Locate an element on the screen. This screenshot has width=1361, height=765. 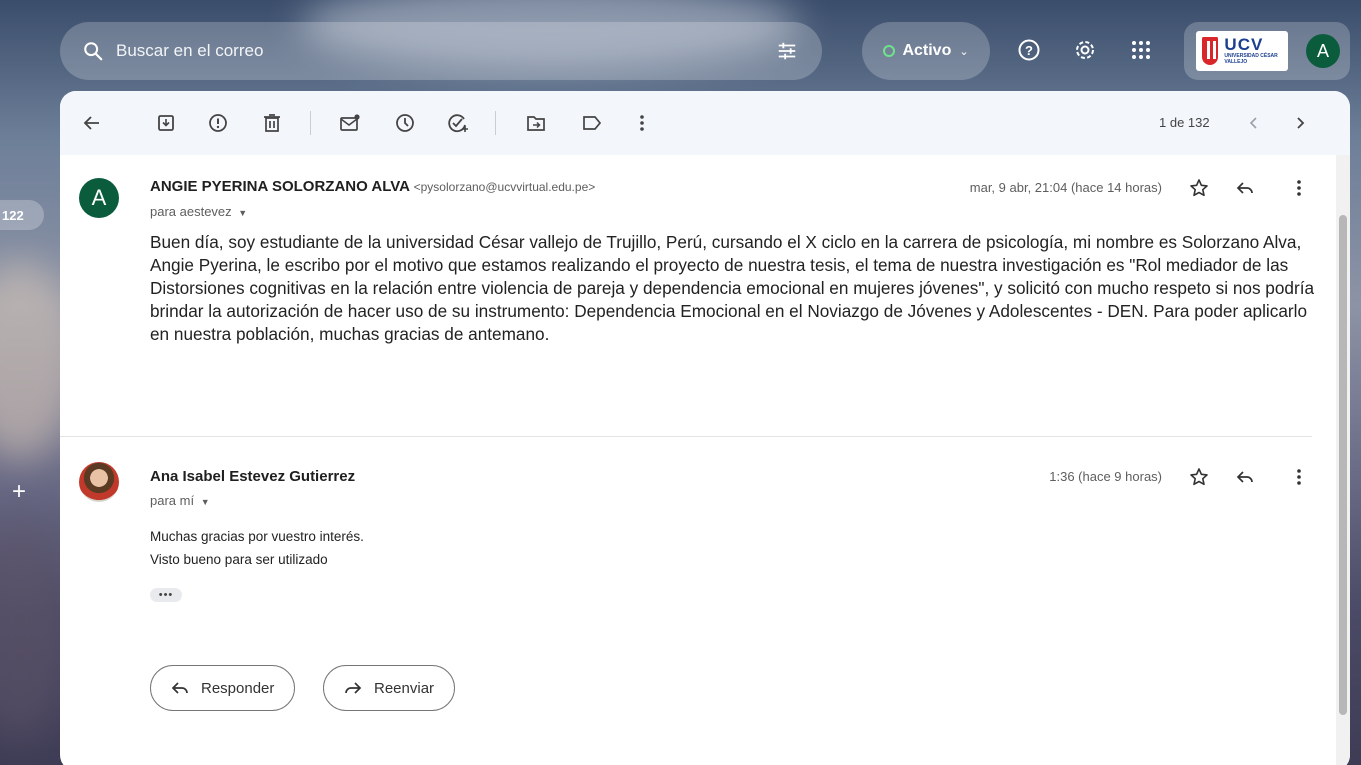
recipient-details: para mí ▼ is located at coordinates (180, 500).